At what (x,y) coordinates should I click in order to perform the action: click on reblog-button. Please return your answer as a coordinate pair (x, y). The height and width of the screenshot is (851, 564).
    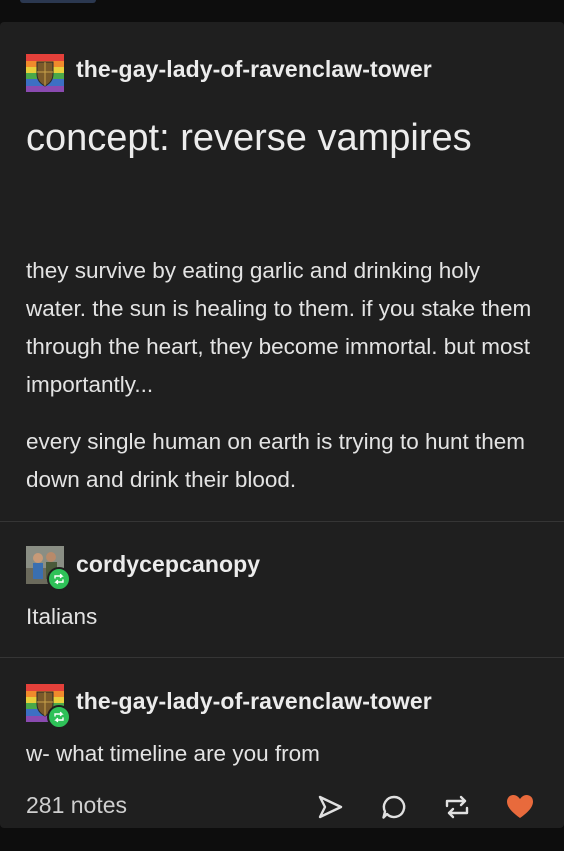
    Looking at the image, I should click on (457, 807).